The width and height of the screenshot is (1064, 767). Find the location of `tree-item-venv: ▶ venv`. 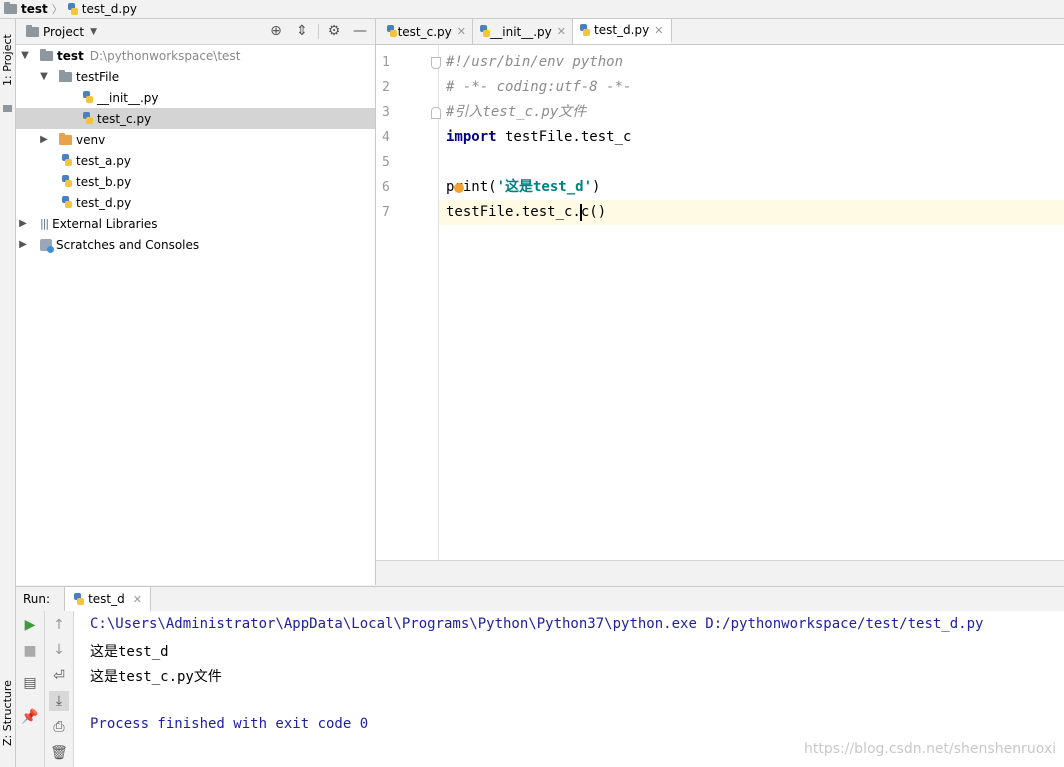

tree-item-venv: ▶ venv is located at coordinates (195, 139).